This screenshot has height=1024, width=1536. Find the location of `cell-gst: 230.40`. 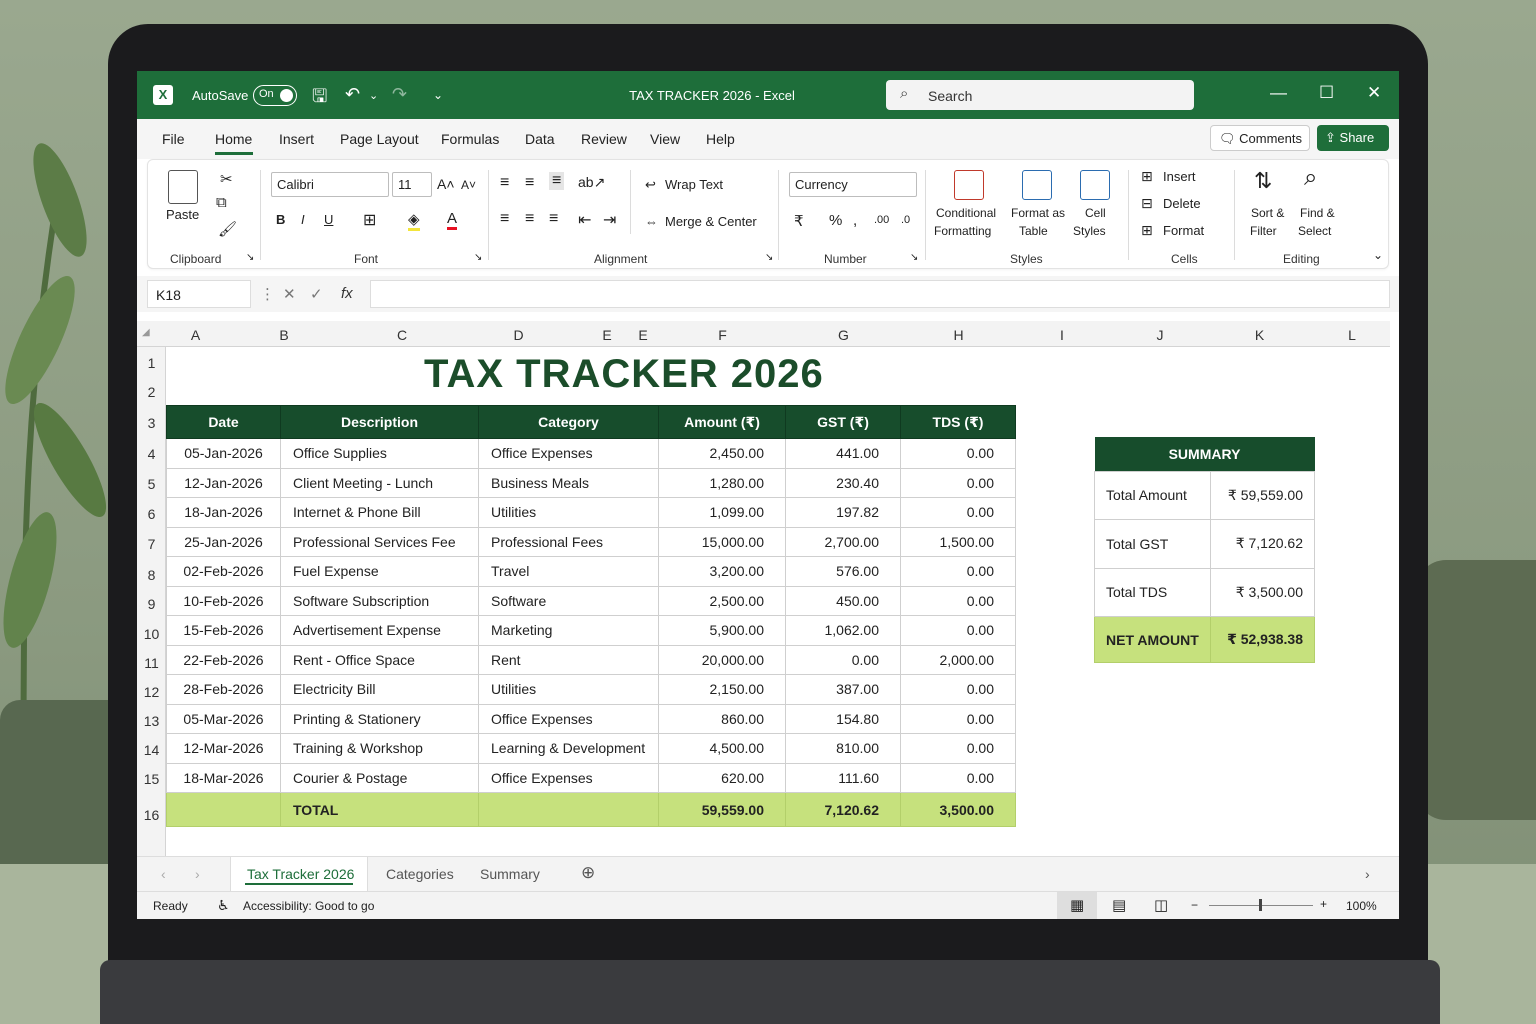

cell-gst: 230.40 is located at coordinates (843, 482).